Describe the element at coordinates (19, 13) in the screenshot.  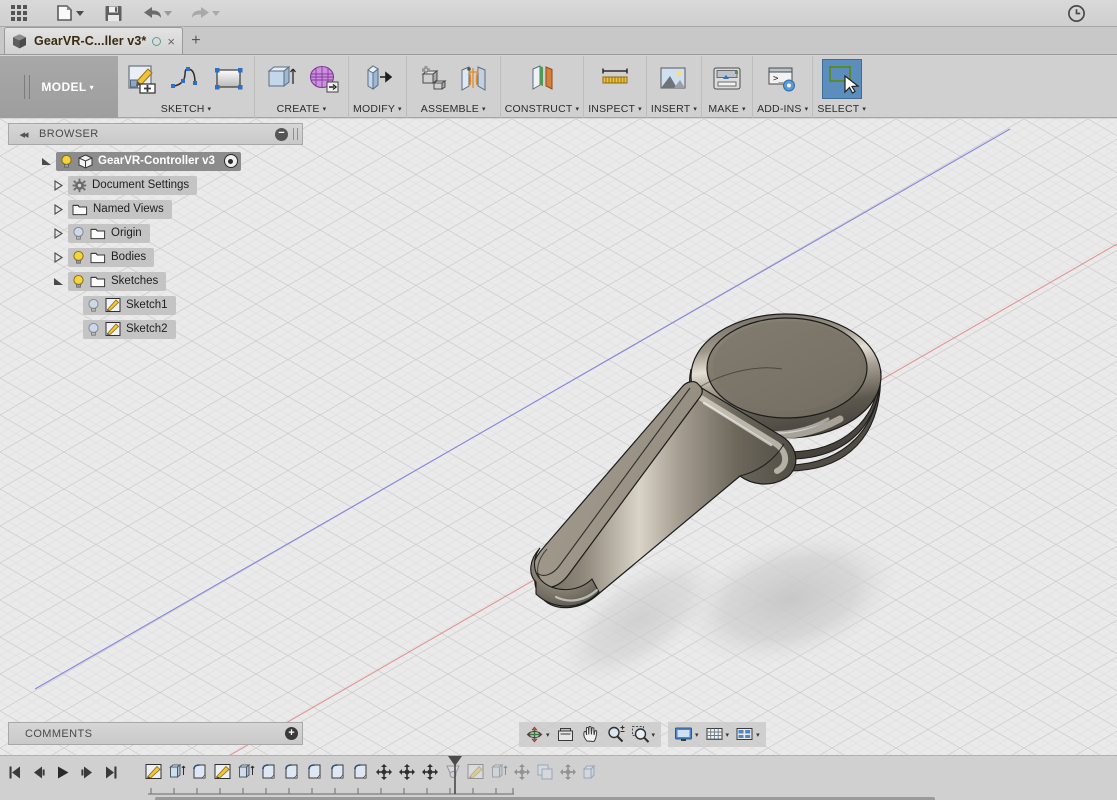
I see `app-grid-icon` at that location.